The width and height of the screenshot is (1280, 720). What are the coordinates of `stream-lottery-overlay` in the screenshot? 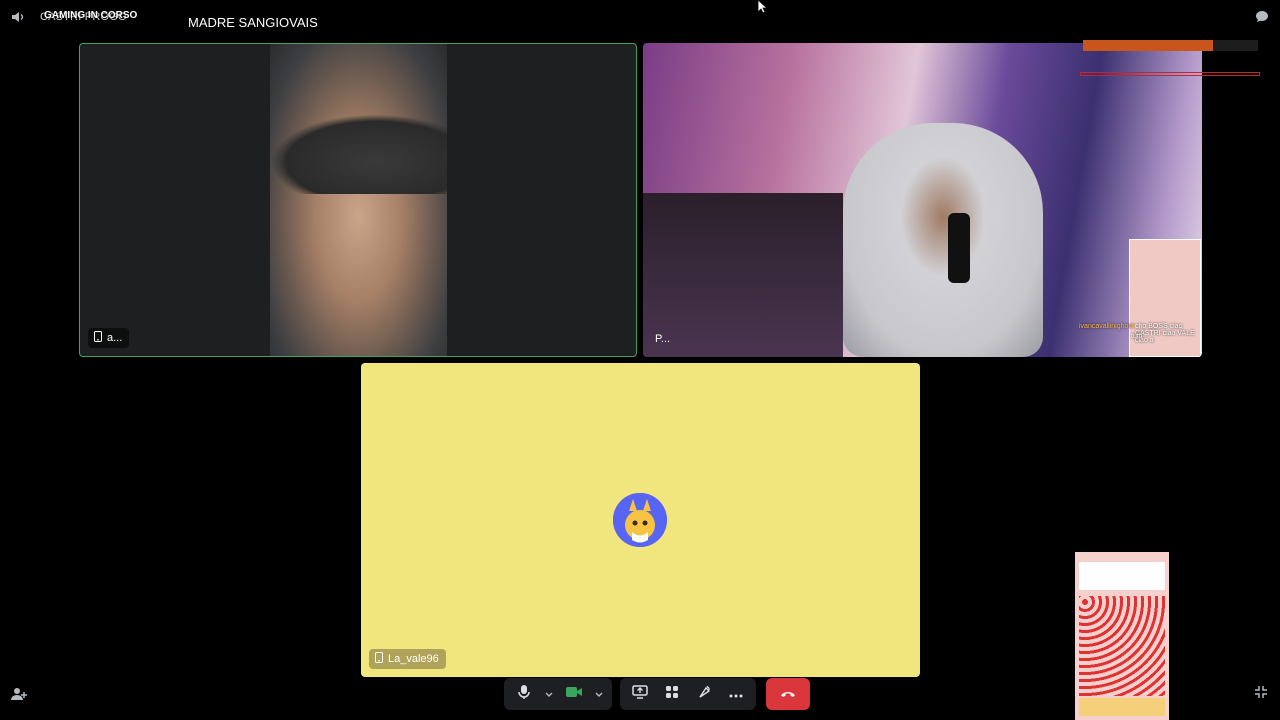 It's located at (1122, 636).